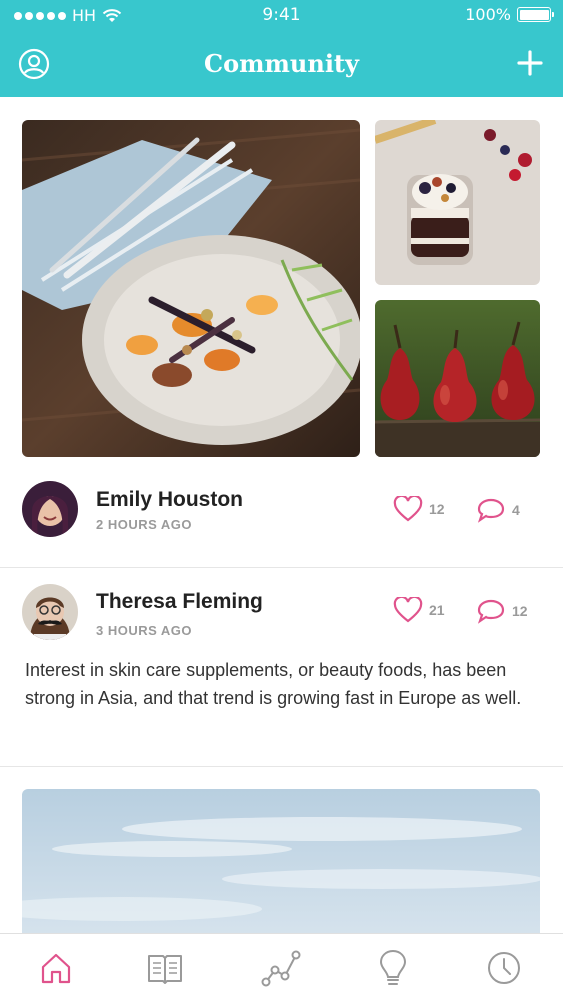  I want to click on lightbulb-icon, so click(393, 967).